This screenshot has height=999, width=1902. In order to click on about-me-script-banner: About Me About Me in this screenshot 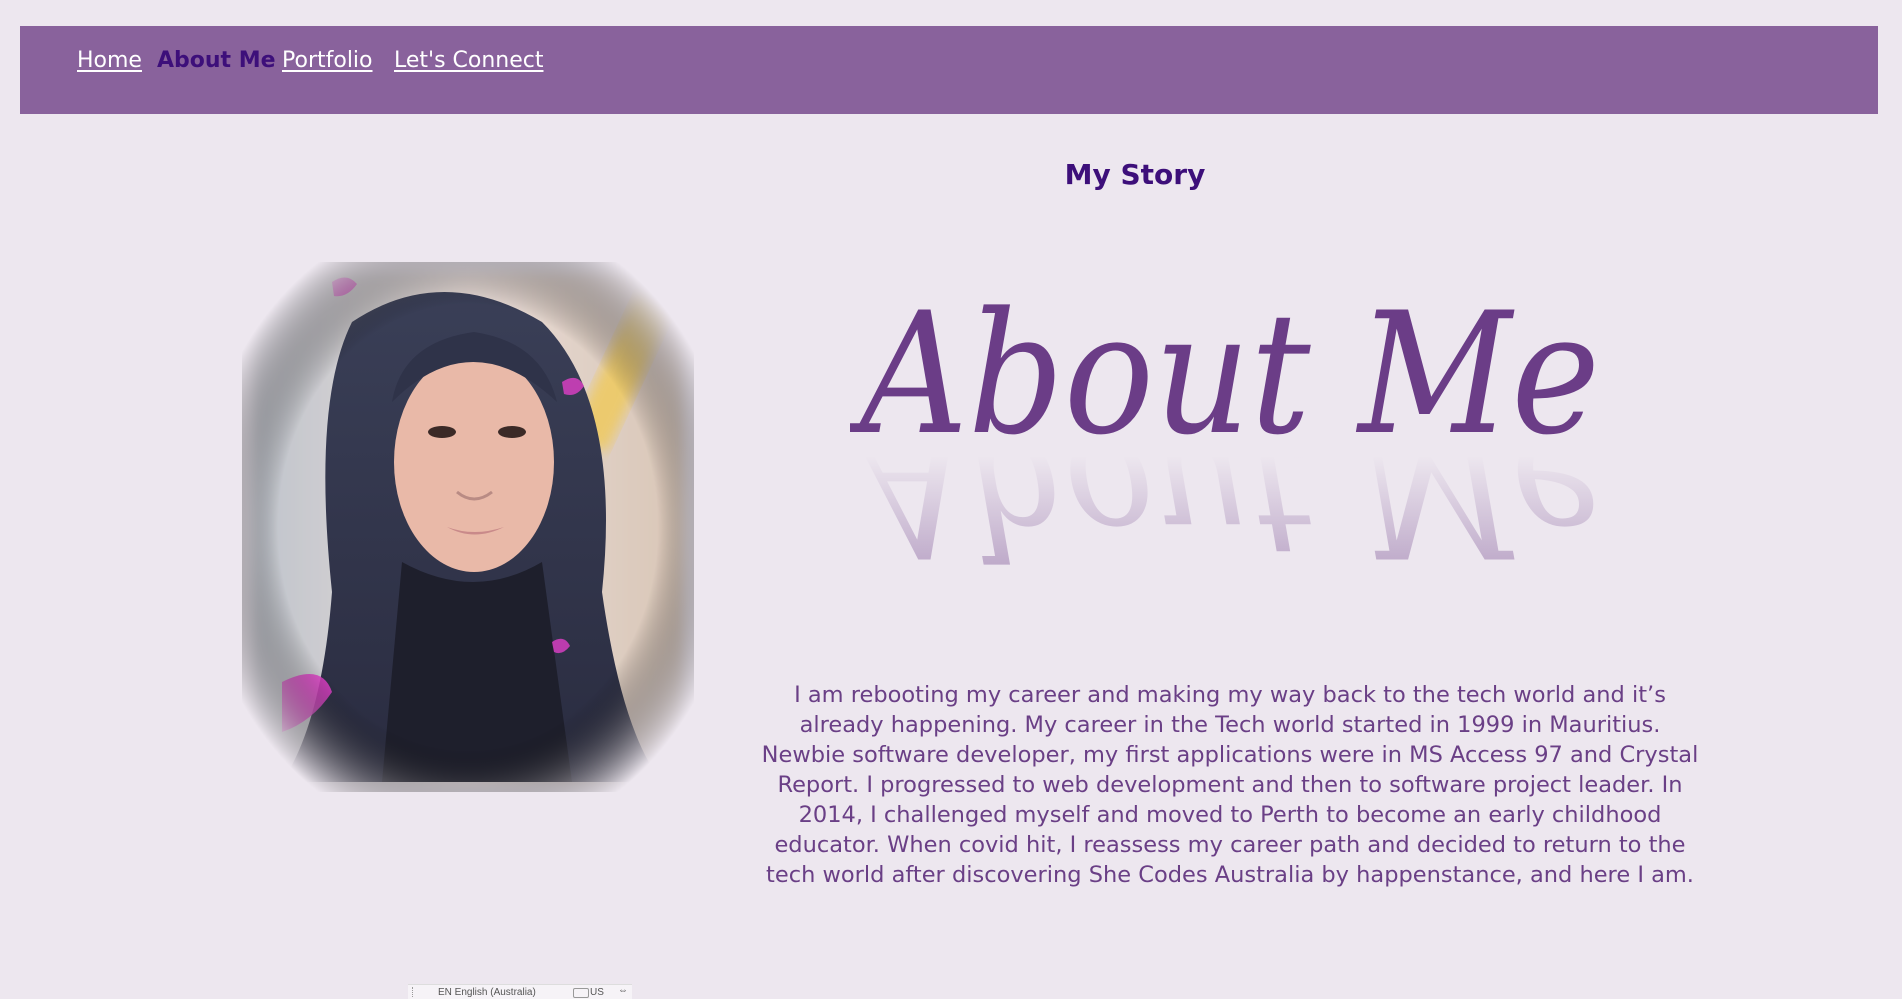, I will do `click(1225, 434)`.